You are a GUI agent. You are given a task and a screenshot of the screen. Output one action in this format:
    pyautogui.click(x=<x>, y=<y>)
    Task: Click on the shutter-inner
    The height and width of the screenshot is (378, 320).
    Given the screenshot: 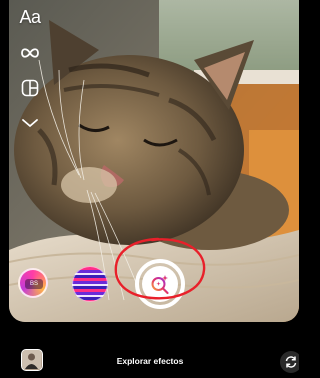 What is the action you would take?
    pyautogui.click(x=160, y=284)
    